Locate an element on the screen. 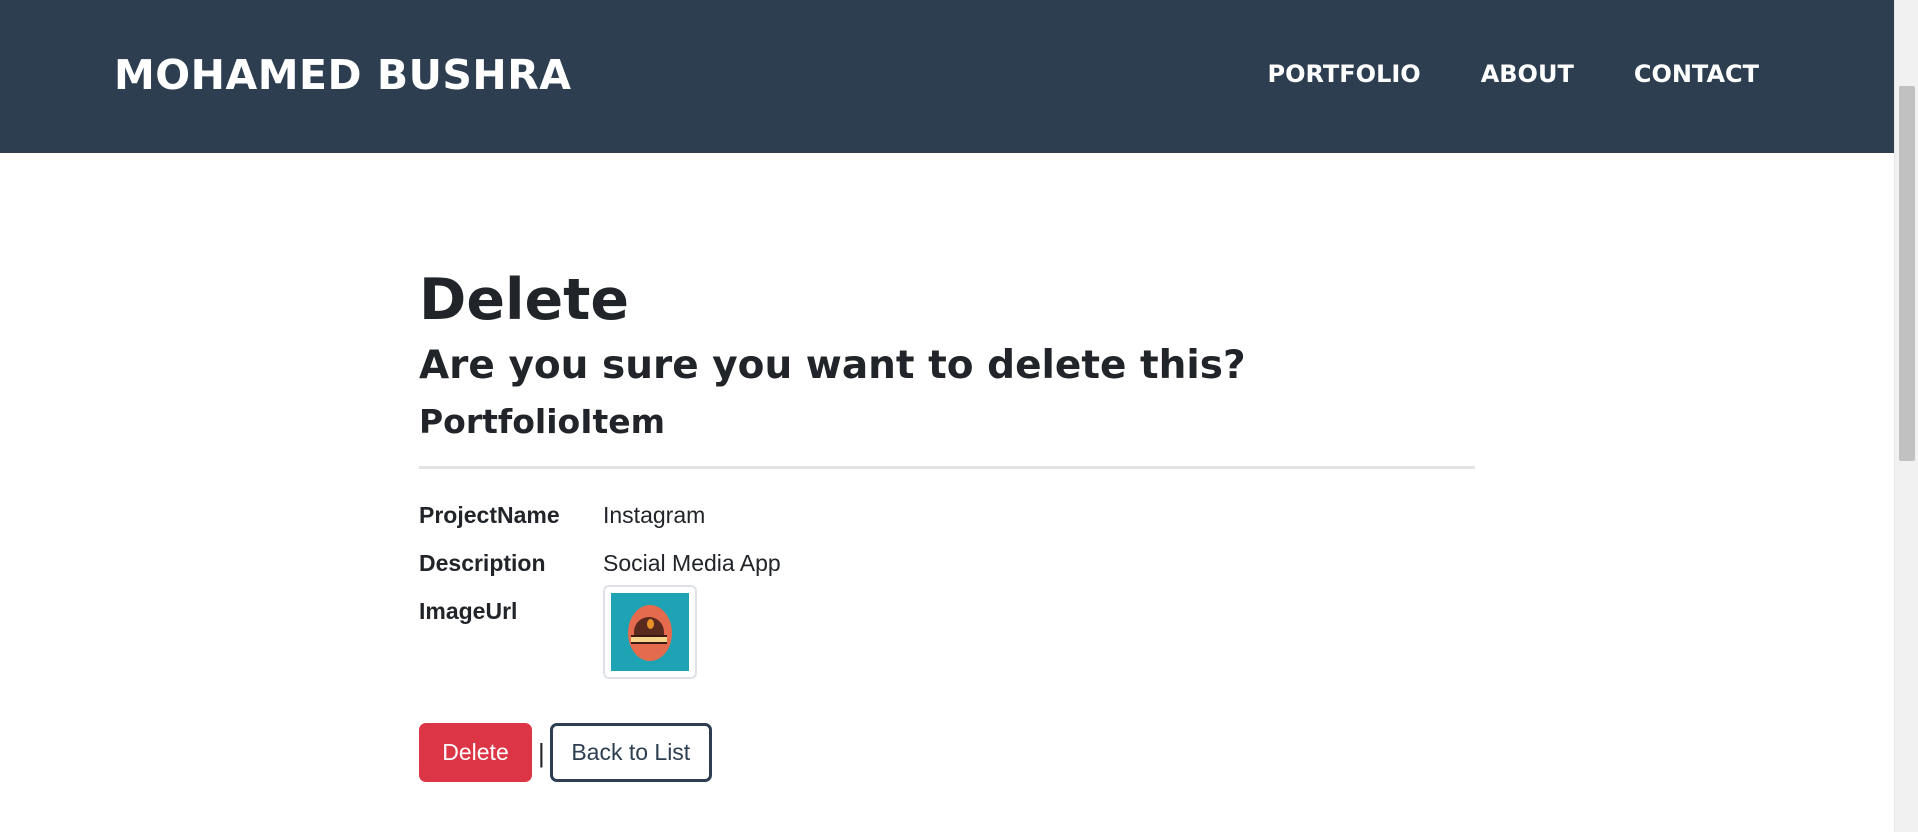 This screenshot has height=832, width=1918. page-title: Delete is located at coordinates (524, 300).